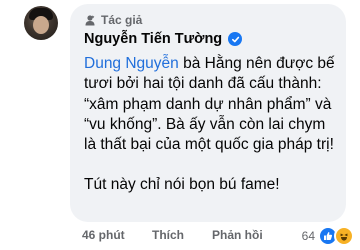 This screenshot has height=250, width=360. I want to click on author-name-row: Nguyễn Tiến Tường, so click(163, 39).